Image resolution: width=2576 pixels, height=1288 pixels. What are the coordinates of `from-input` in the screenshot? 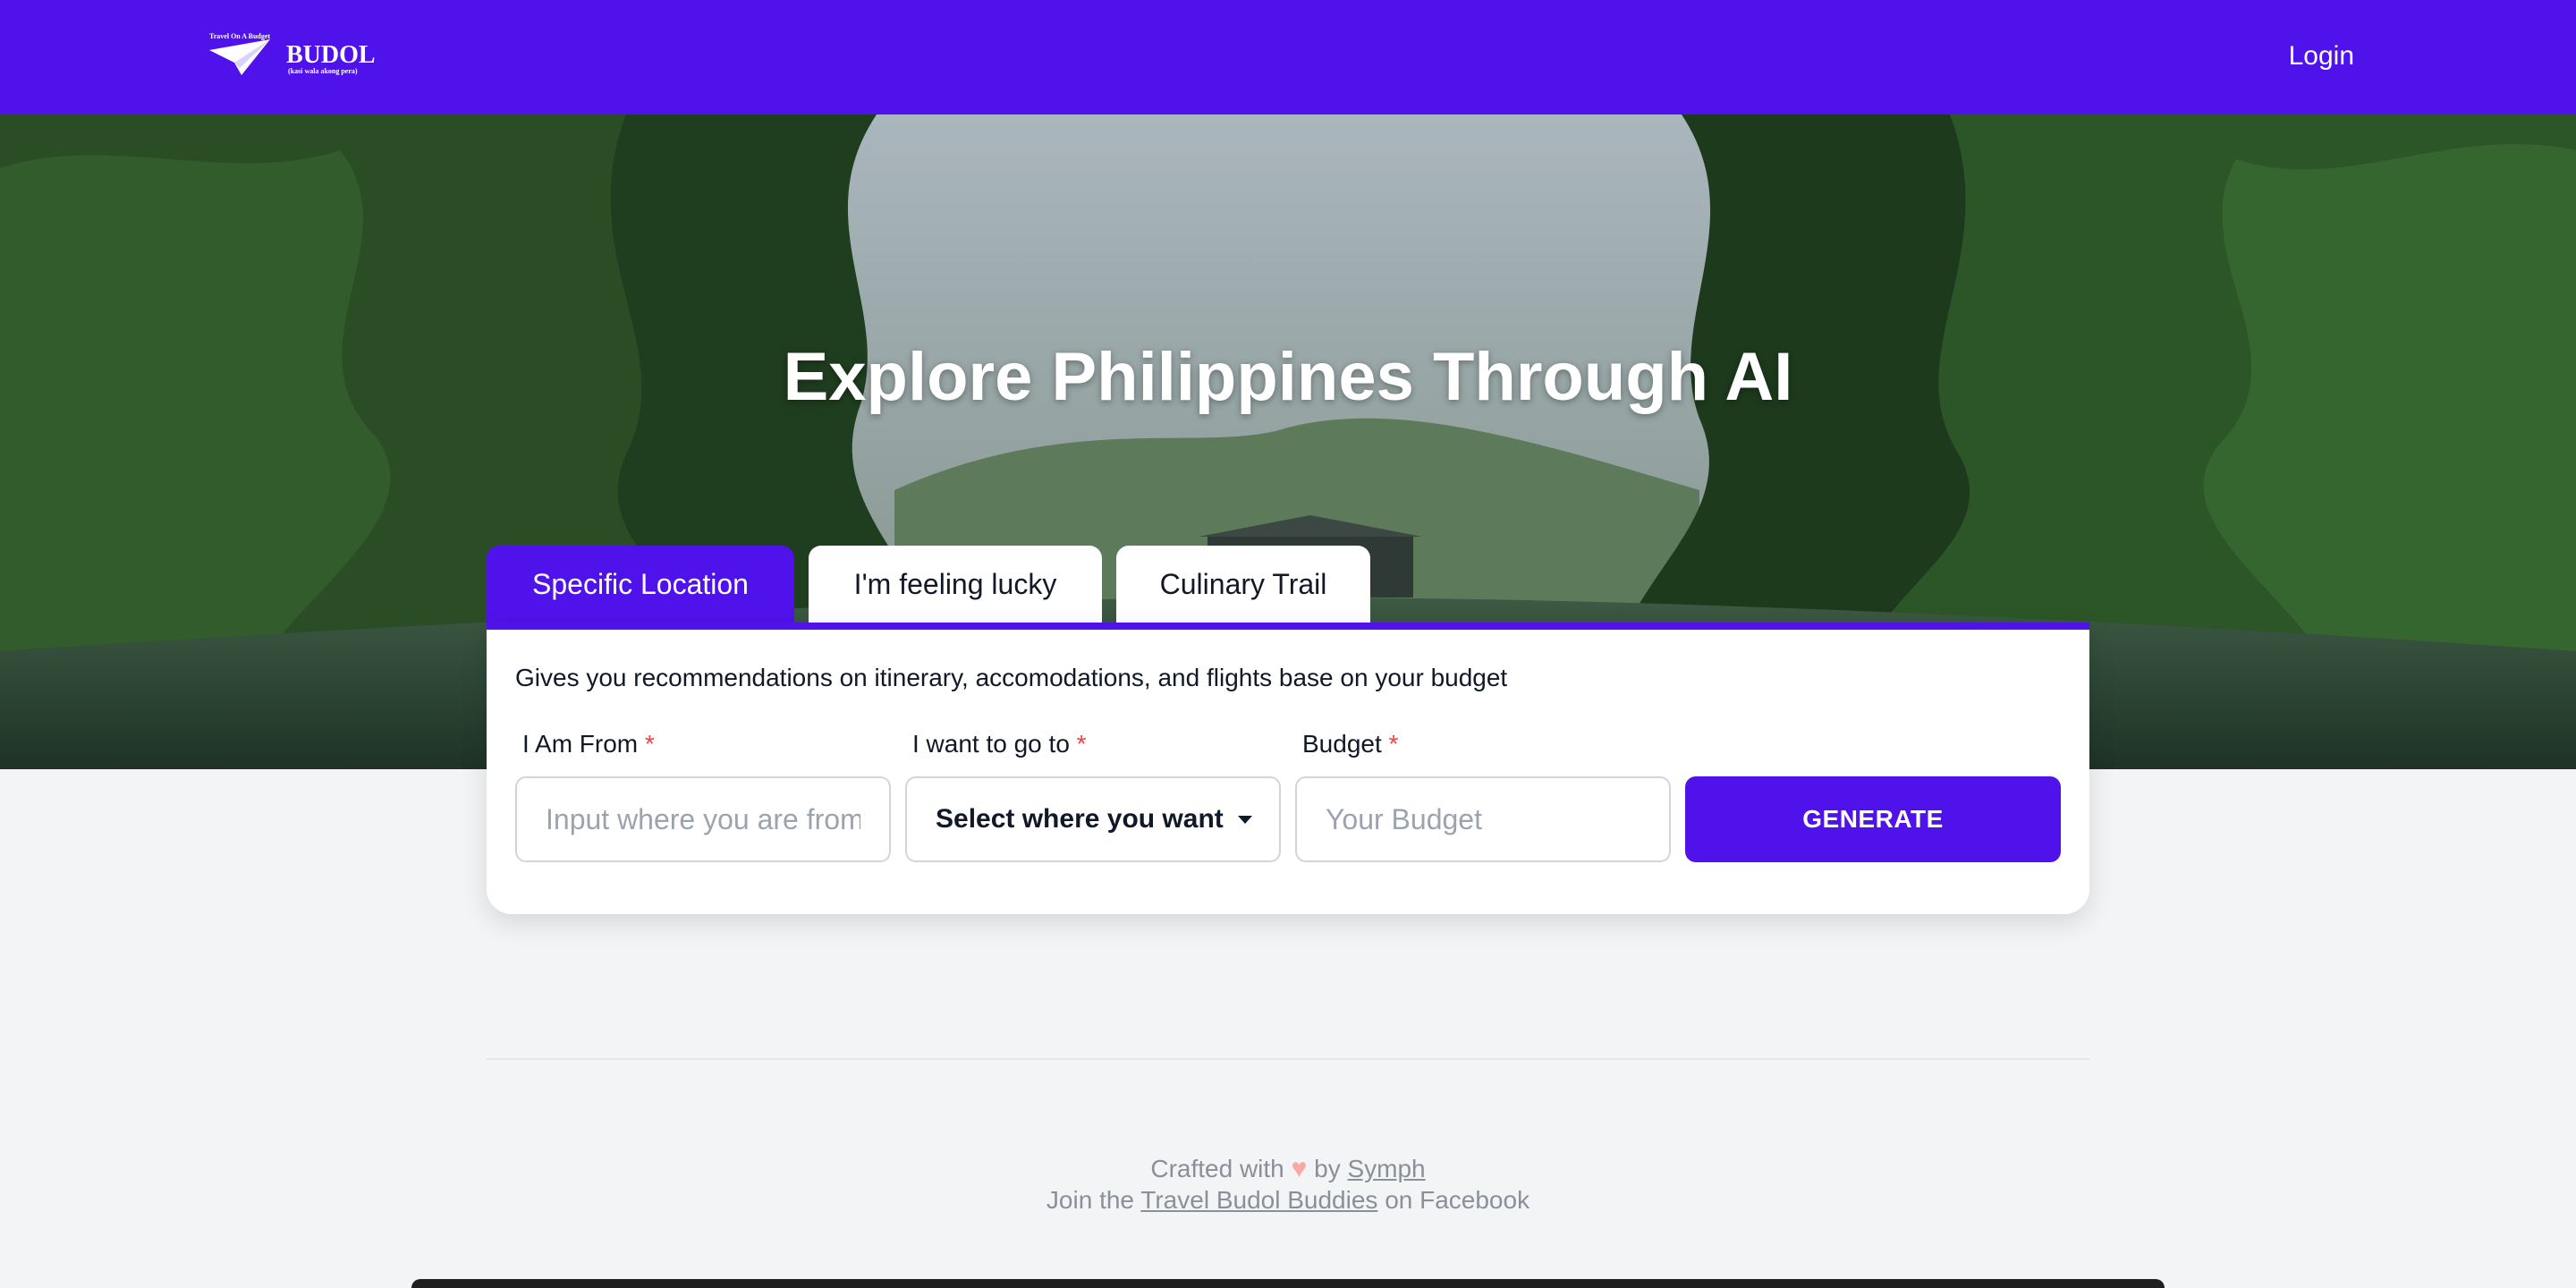 It's located at (703, 819).